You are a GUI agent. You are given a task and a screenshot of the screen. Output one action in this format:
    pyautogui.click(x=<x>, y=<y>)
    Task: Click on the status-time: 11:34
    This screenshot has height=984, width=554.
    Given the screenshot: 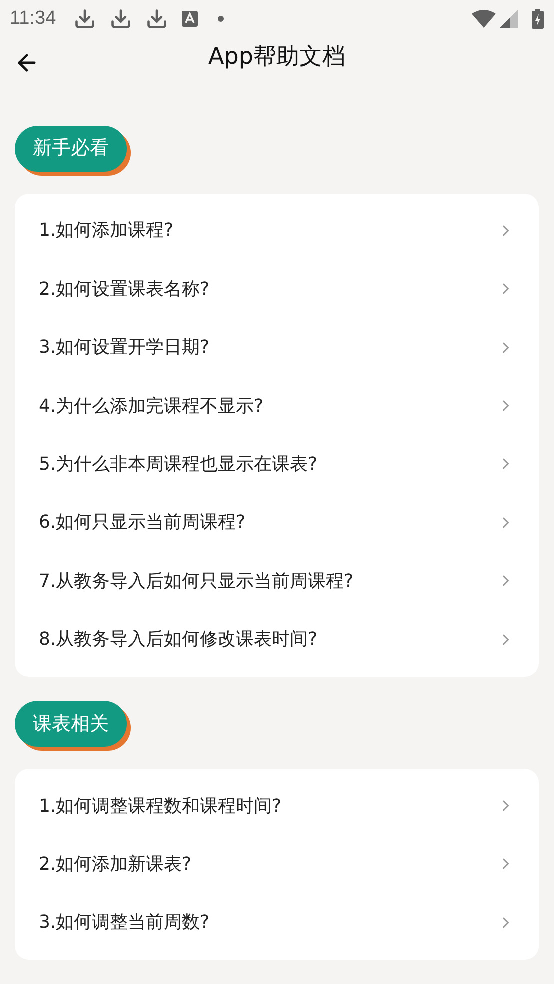 What is the action you would take?
    pyautogui.click(x=33, y=18)
    